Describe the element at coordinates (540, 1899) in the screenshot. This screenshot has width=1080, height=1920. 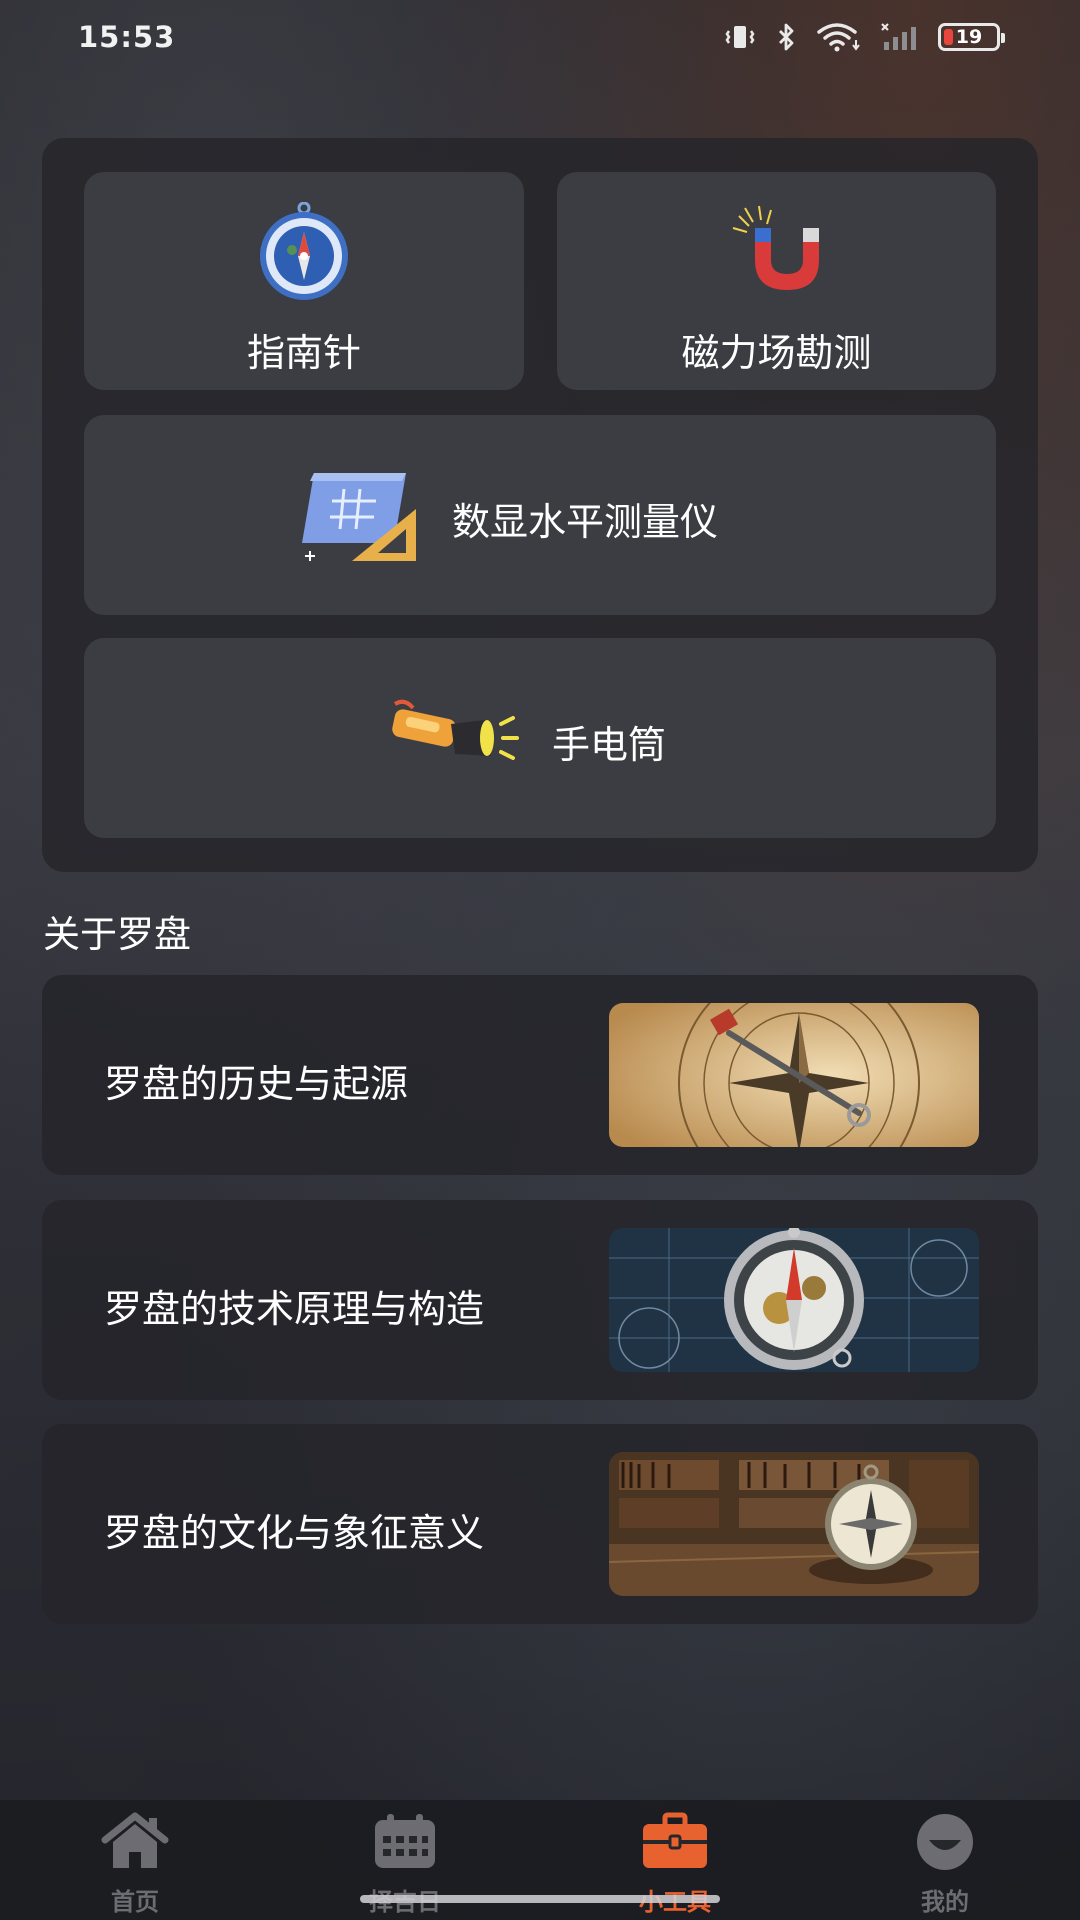
I see `home-indicator` at that location.